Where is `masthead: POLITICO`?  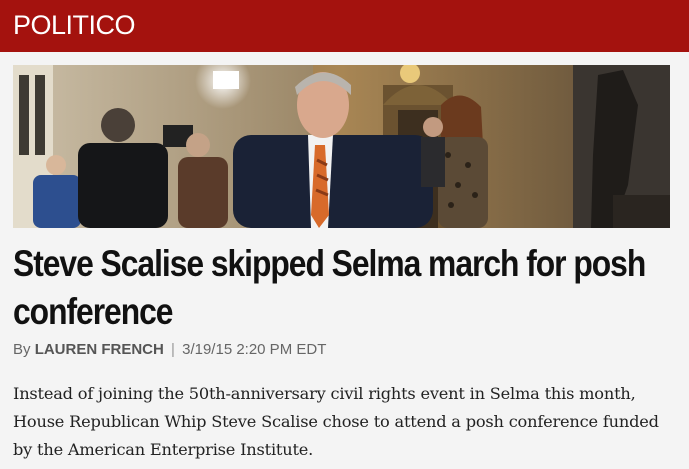
masthead: POLITICO is located at coordinates (344, 26).